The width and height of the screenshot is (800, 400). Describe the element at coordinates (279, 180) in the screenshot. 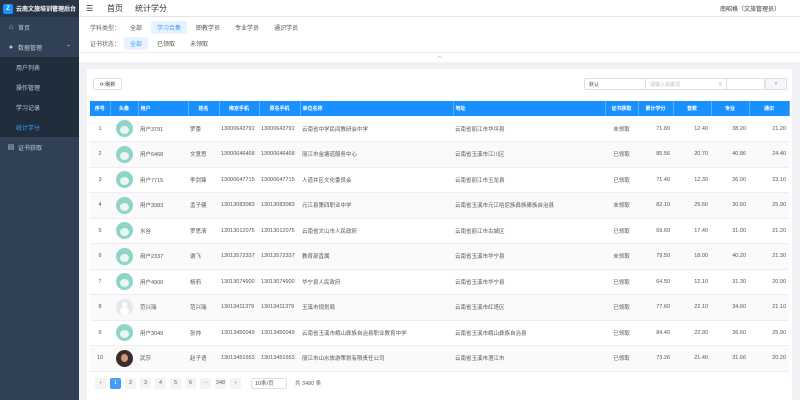

I see `cell-phone2: 13000647715` at that location.